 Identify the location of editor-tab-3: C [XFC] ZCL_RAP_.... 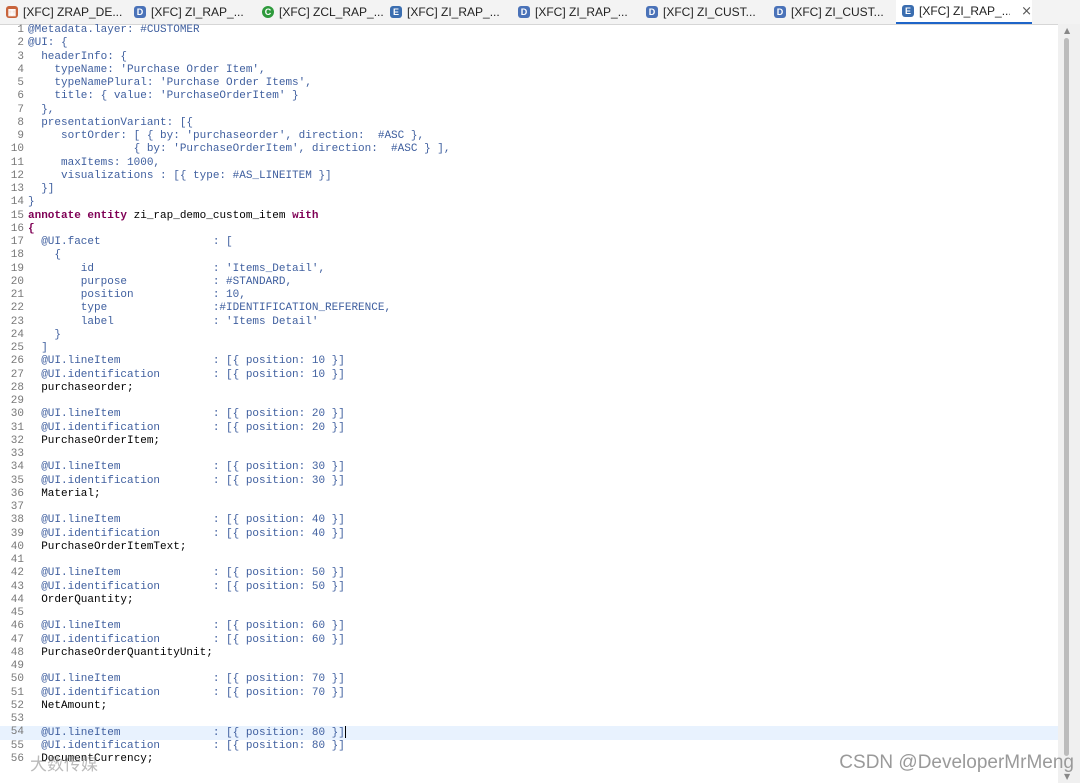
(320, 12).